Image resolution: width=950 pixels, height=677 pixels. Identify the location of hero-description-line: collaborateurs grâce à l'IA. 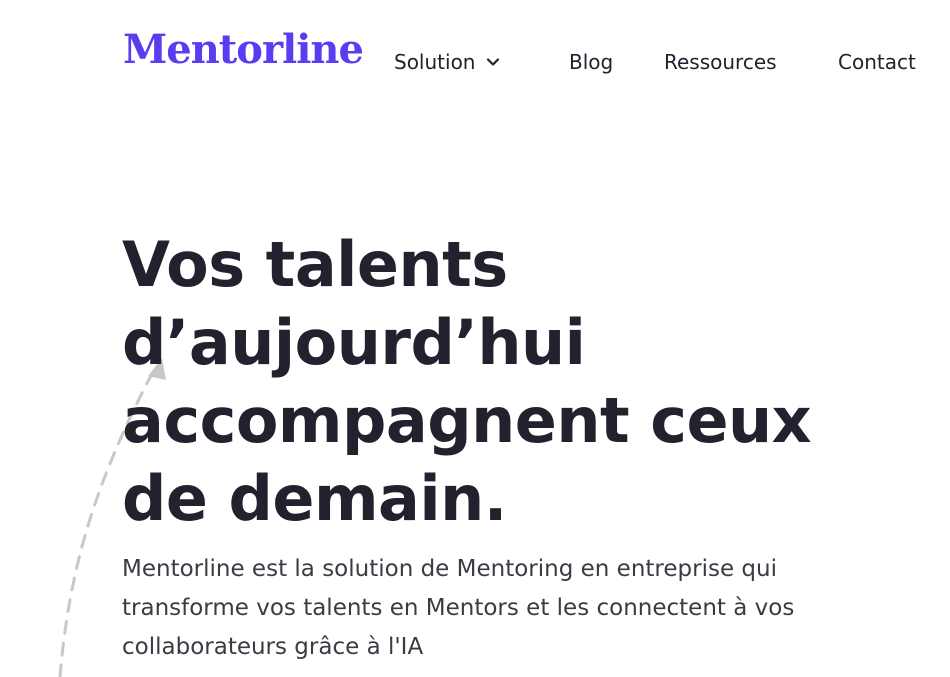
(273, 647).